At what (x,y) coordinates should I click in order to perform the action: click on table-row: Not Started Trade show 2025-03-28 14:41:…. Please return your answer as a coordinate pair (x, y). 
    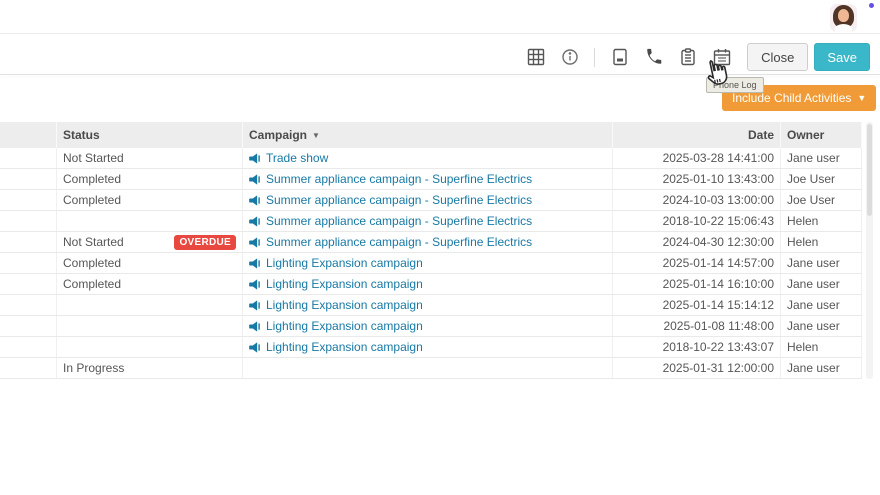
    Looking at the image, I should click on (431, 158).